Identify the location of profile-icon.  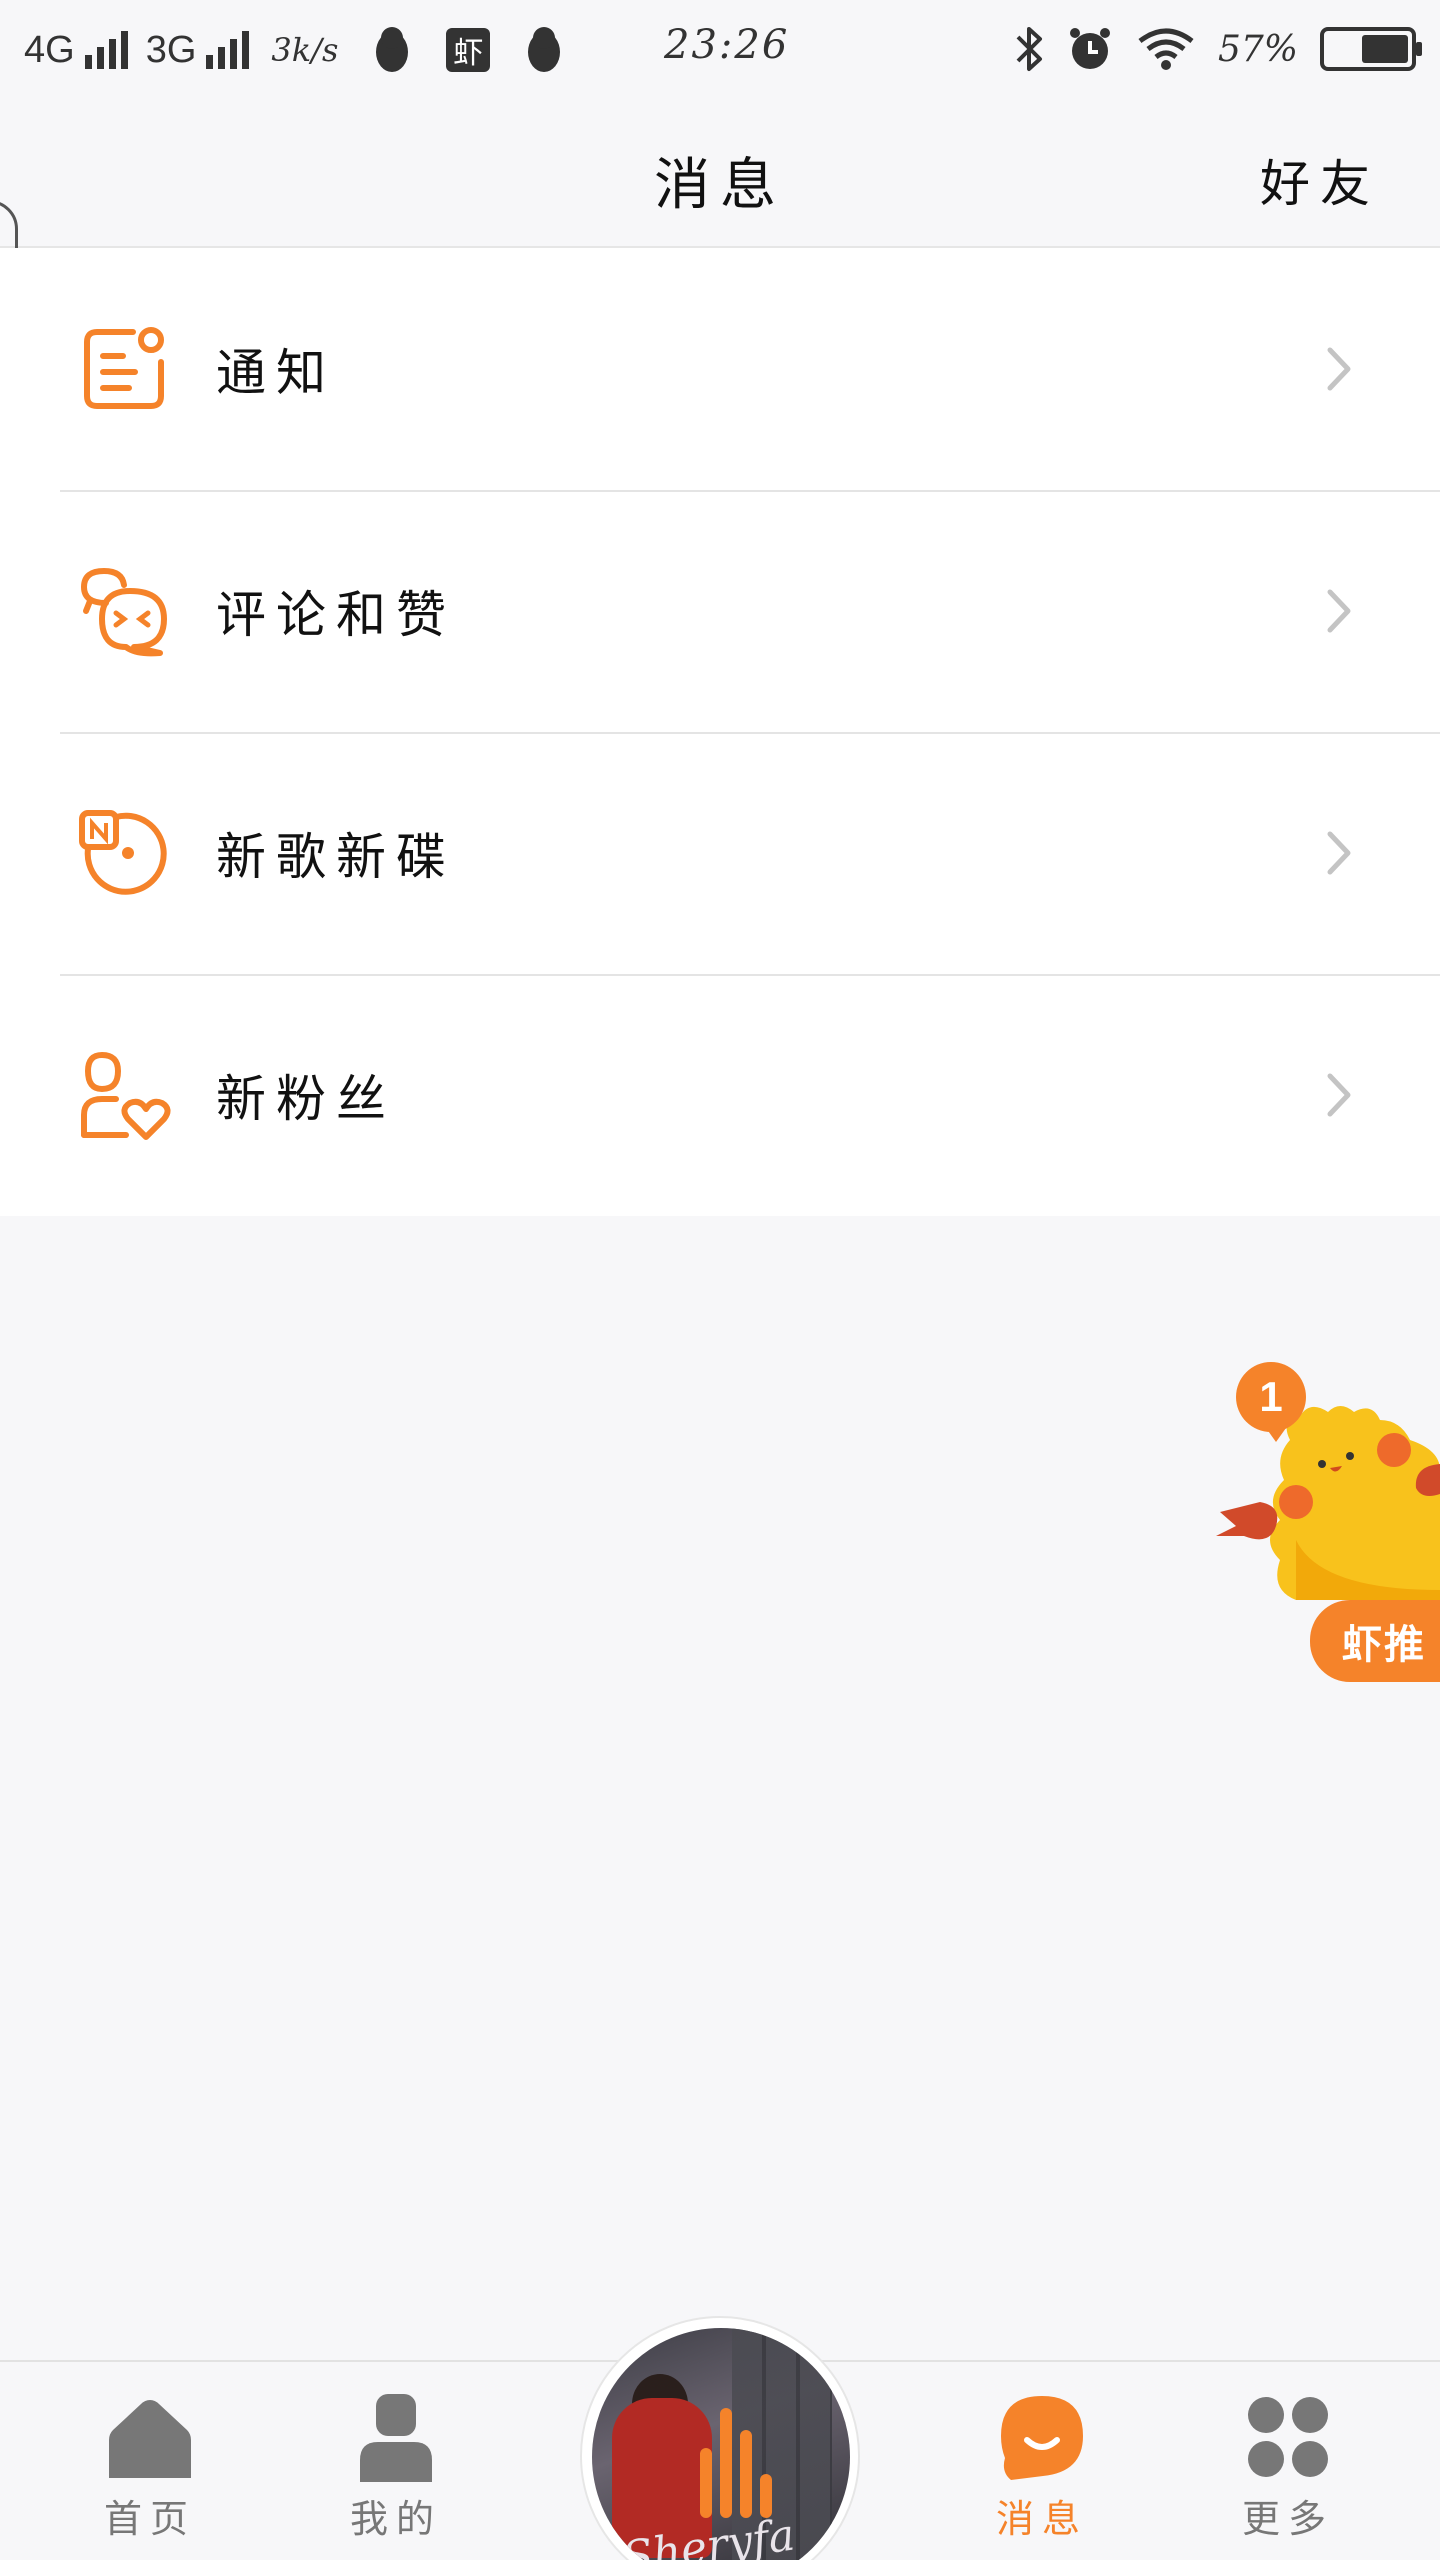
(396, 2437).